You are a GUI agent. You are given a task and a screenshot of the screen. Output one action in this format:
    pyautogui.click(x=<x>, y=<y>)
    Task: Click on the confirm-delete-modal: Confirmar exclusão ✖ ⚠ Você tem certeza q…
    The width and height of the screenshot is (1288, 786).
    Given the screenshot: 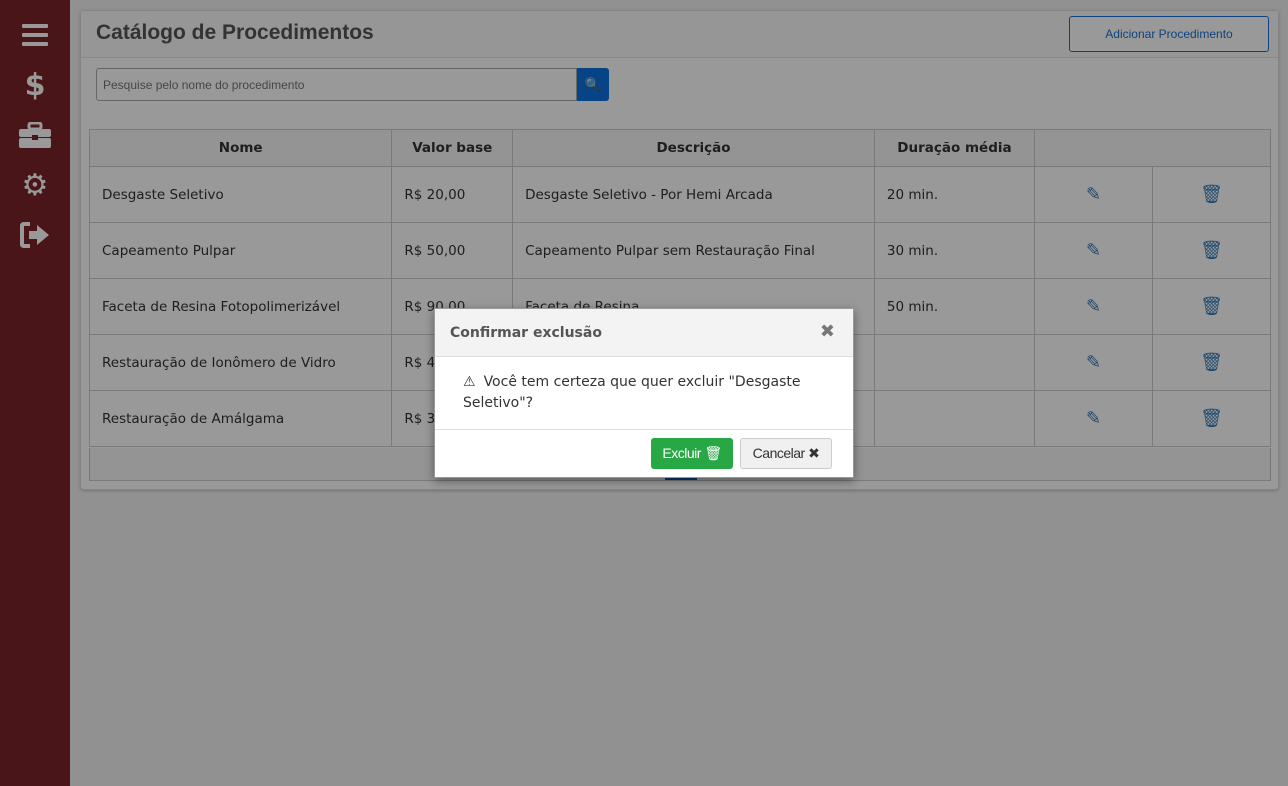 What is the action you would take?
    pyautogui.click(x=644, y=393)
    